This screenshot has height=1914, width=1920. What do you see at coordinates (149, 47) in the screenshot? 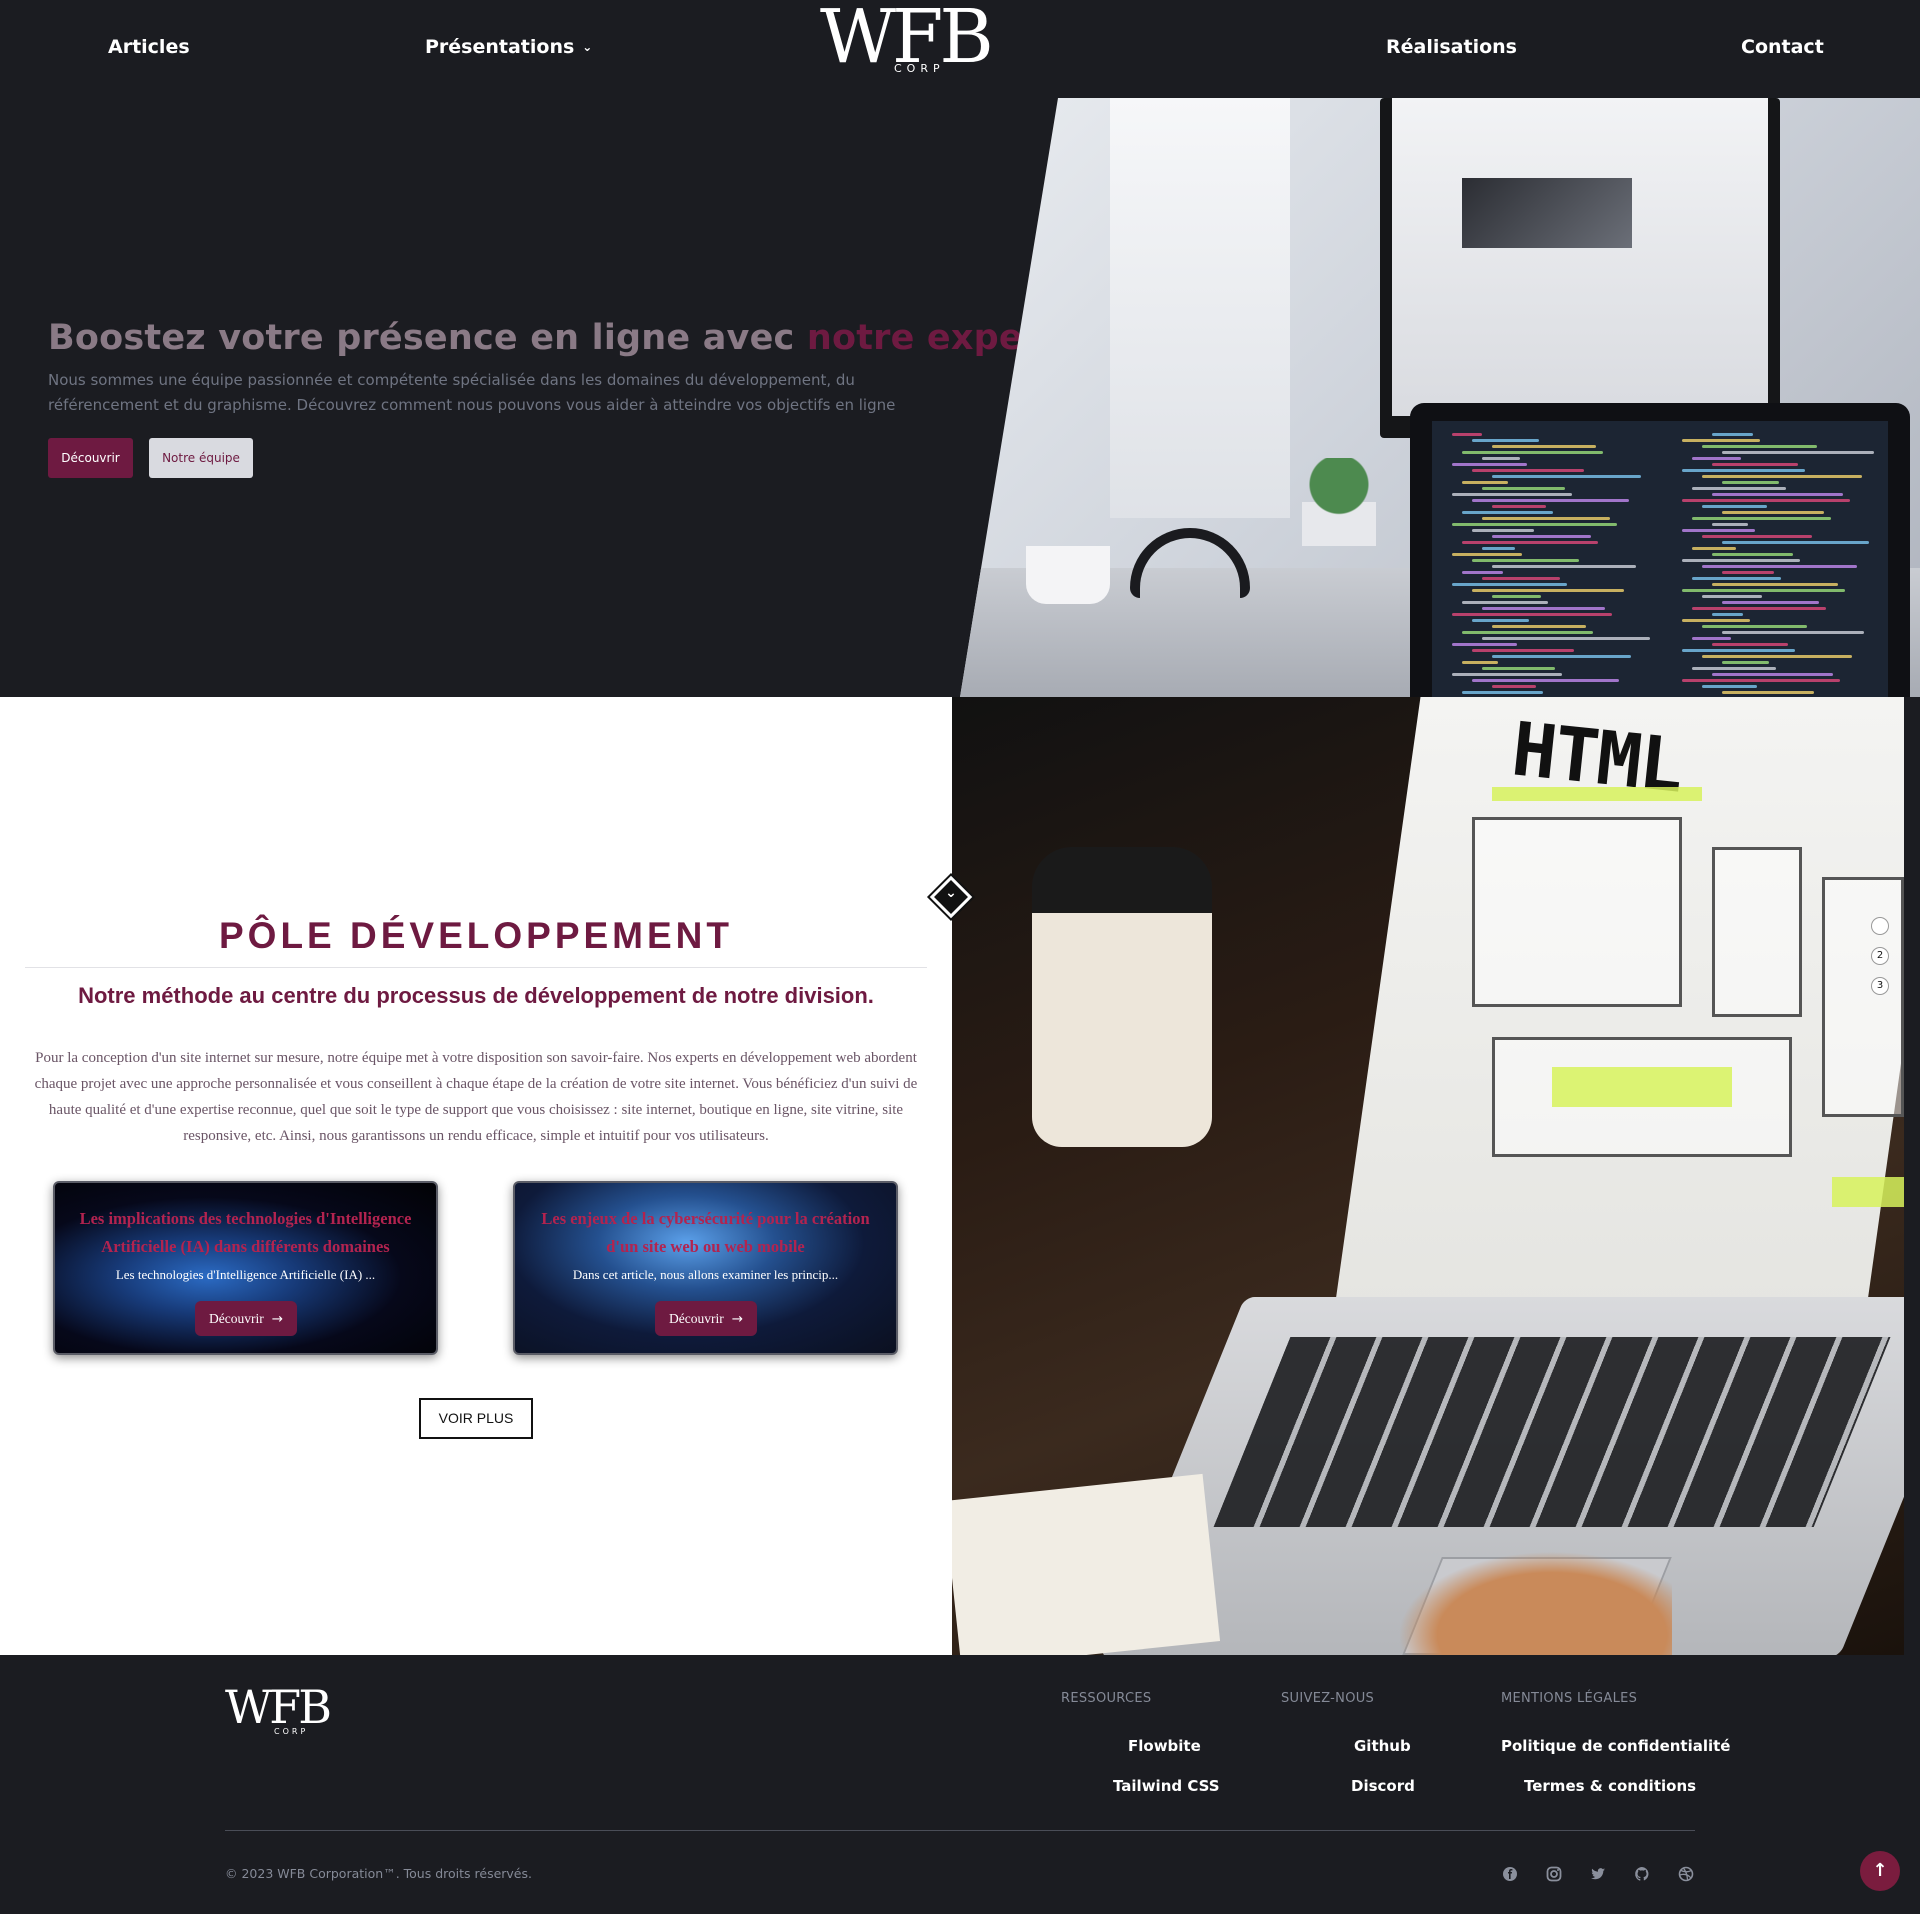
I see `nav-articles-link: Articles` at bounding box center [149, 47].